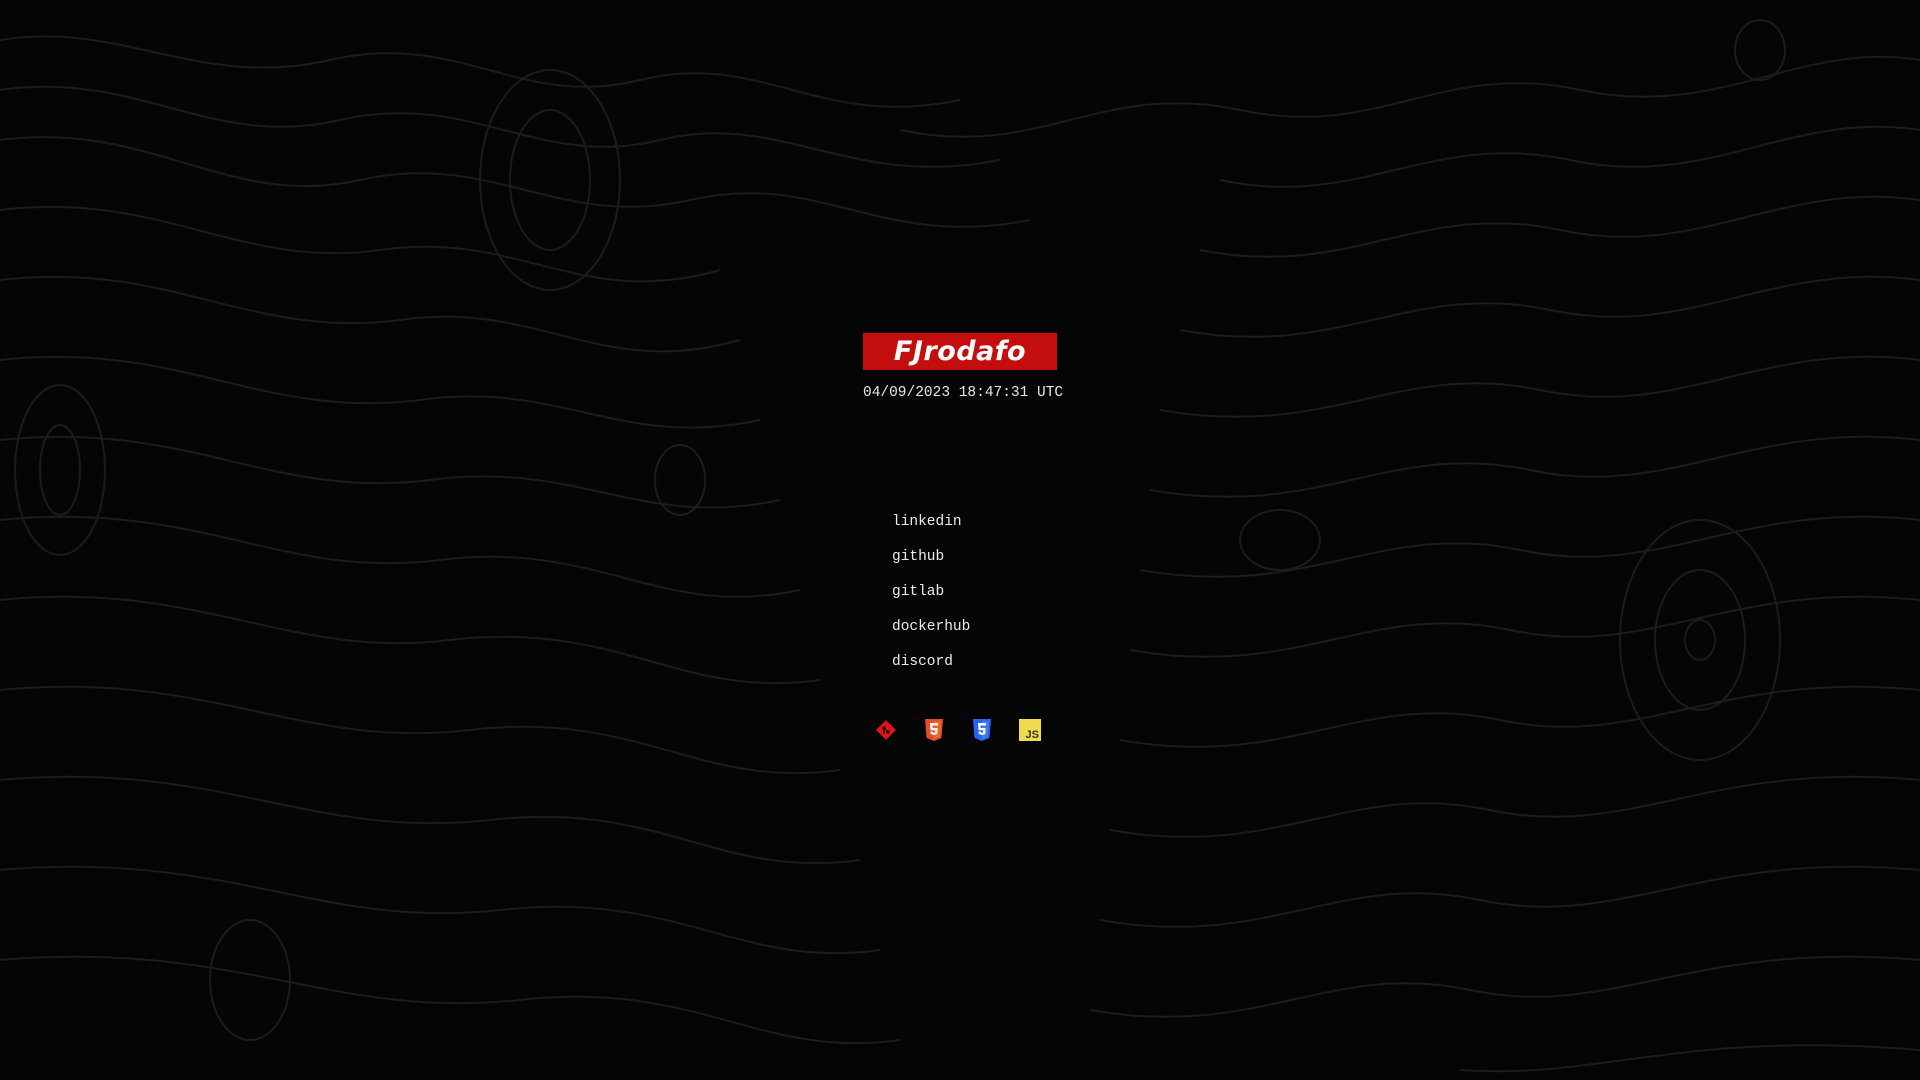 This screenshot has width=1920, height=1080. Describe the element at coordinates (960, 351) in the screenshot. I see `brand-logo: FJrodafo` at that location.